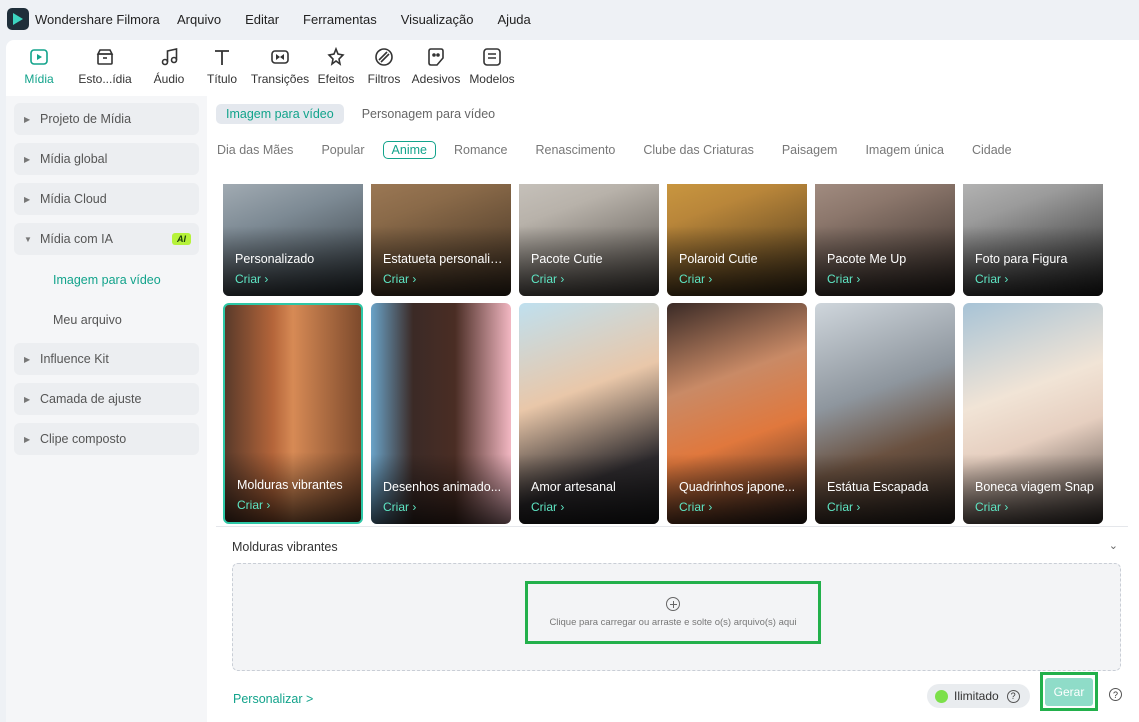 The height and width of the screenshot is (722, 1139). I want to click on template-card-pacote-me-up: Pacote Me Up Criar ›, so click(885, 240).